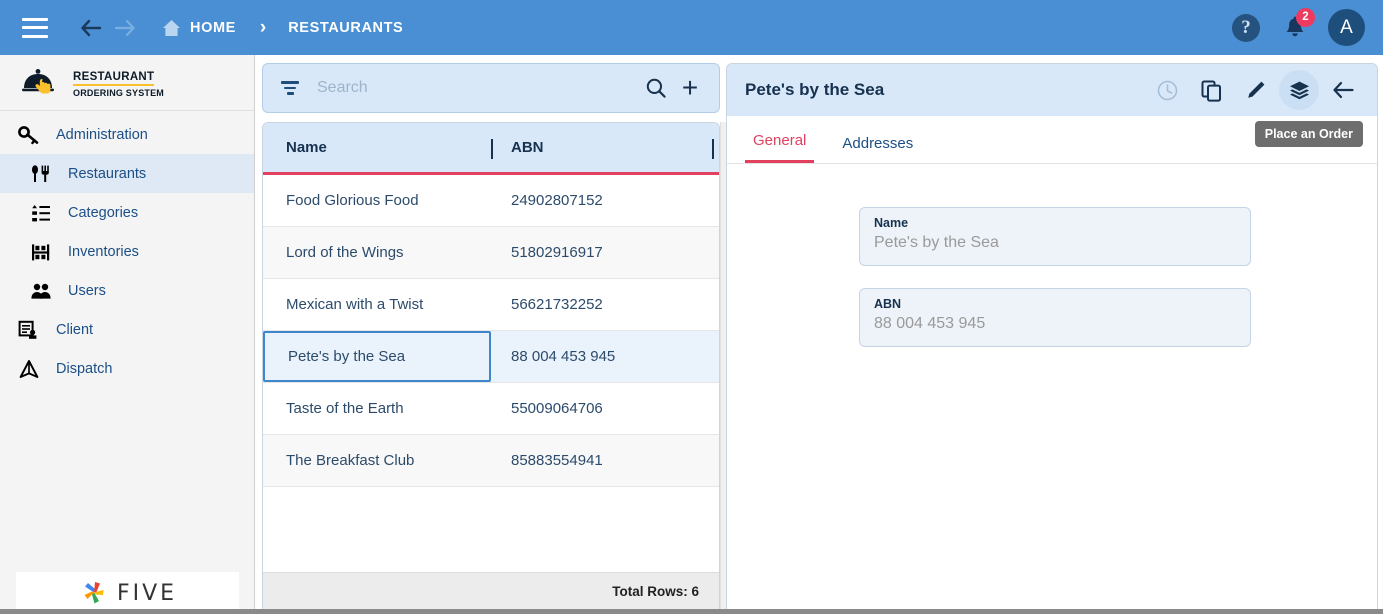 Image resolution: width=1383 pixels, height=614 pixels. Describe the element at coordinates (147, 593) in the screenshot. I see `five-brand-label: FIVE` at that location.